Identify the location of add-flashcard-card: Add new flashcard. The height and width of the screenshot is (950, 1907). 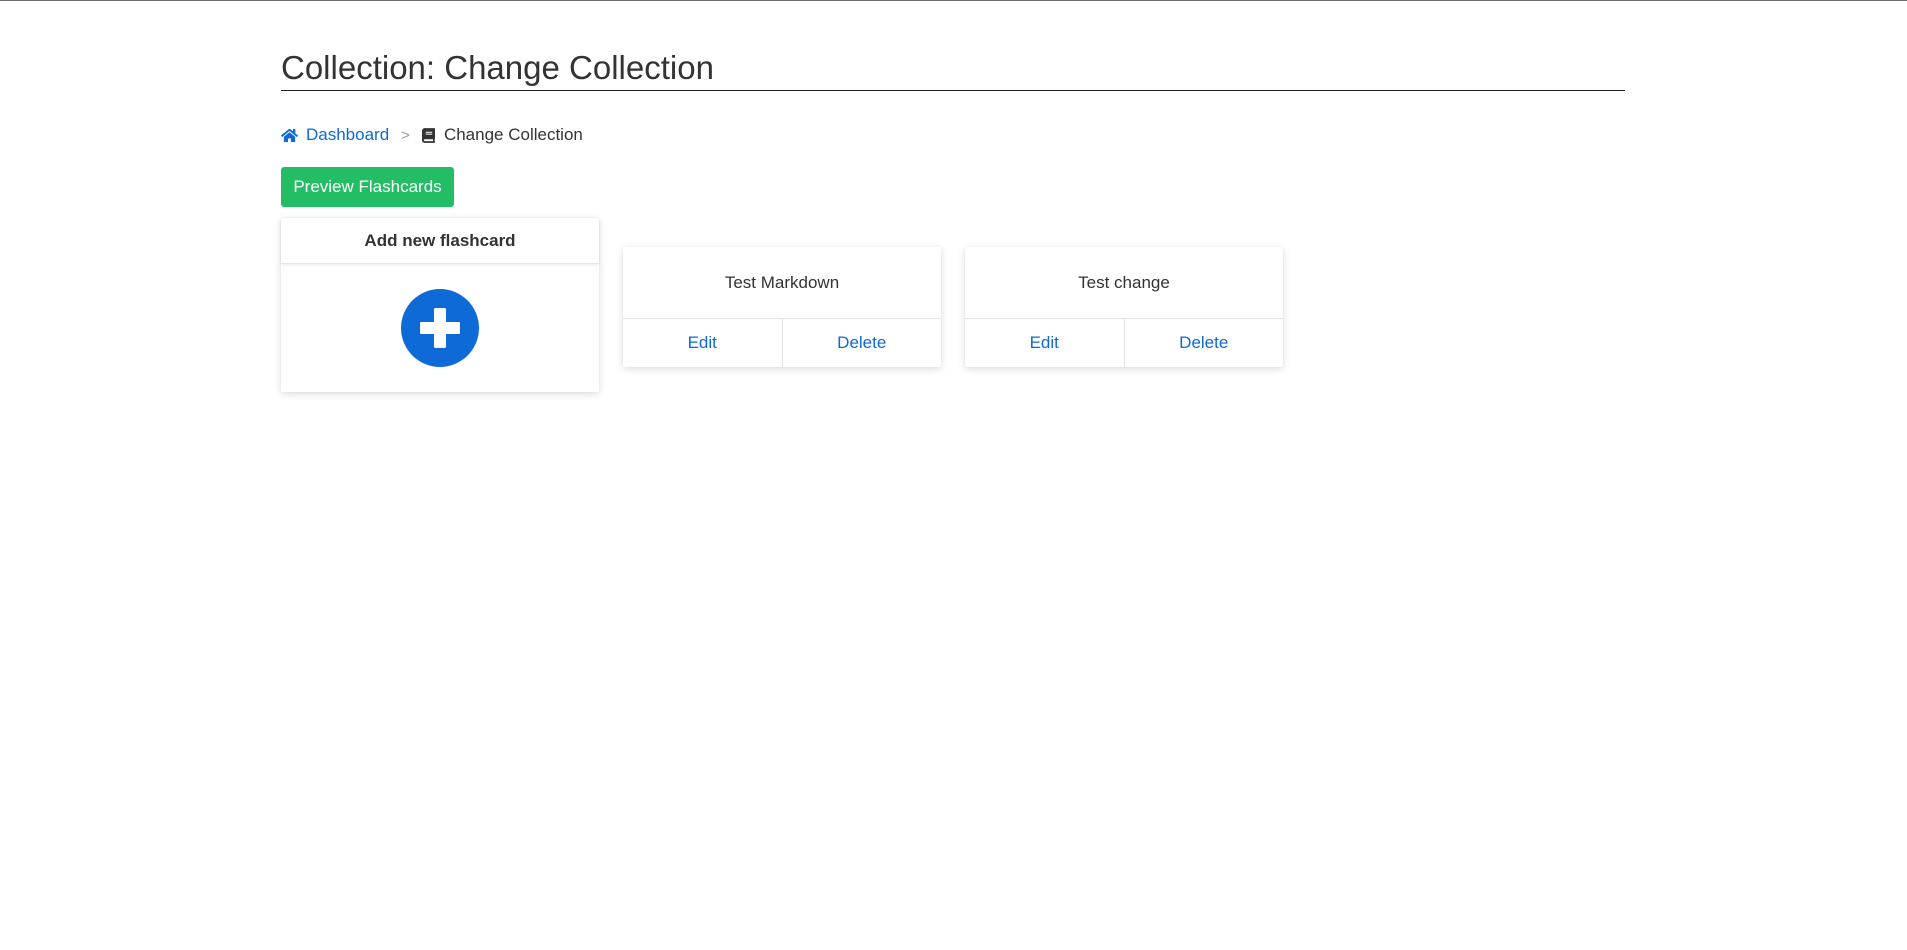
(440, 305).